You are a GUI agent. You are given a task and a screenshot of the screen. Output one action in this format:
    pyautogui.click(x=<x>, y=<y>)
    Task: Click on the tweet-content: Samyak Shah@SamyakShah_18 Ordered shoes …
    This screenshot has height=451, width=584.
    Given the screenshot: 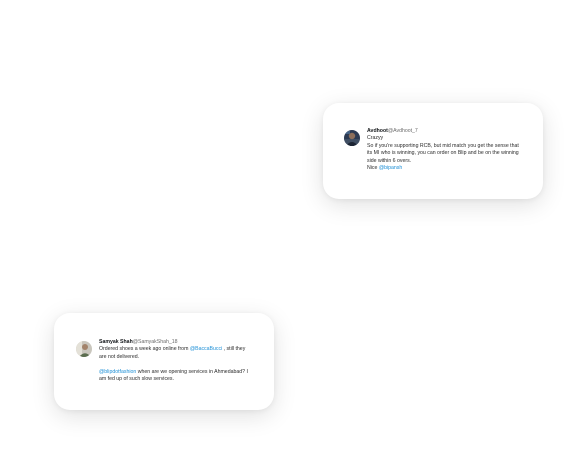 What is the action you would take?
    pyautogui.click(x=176, y=361)
    